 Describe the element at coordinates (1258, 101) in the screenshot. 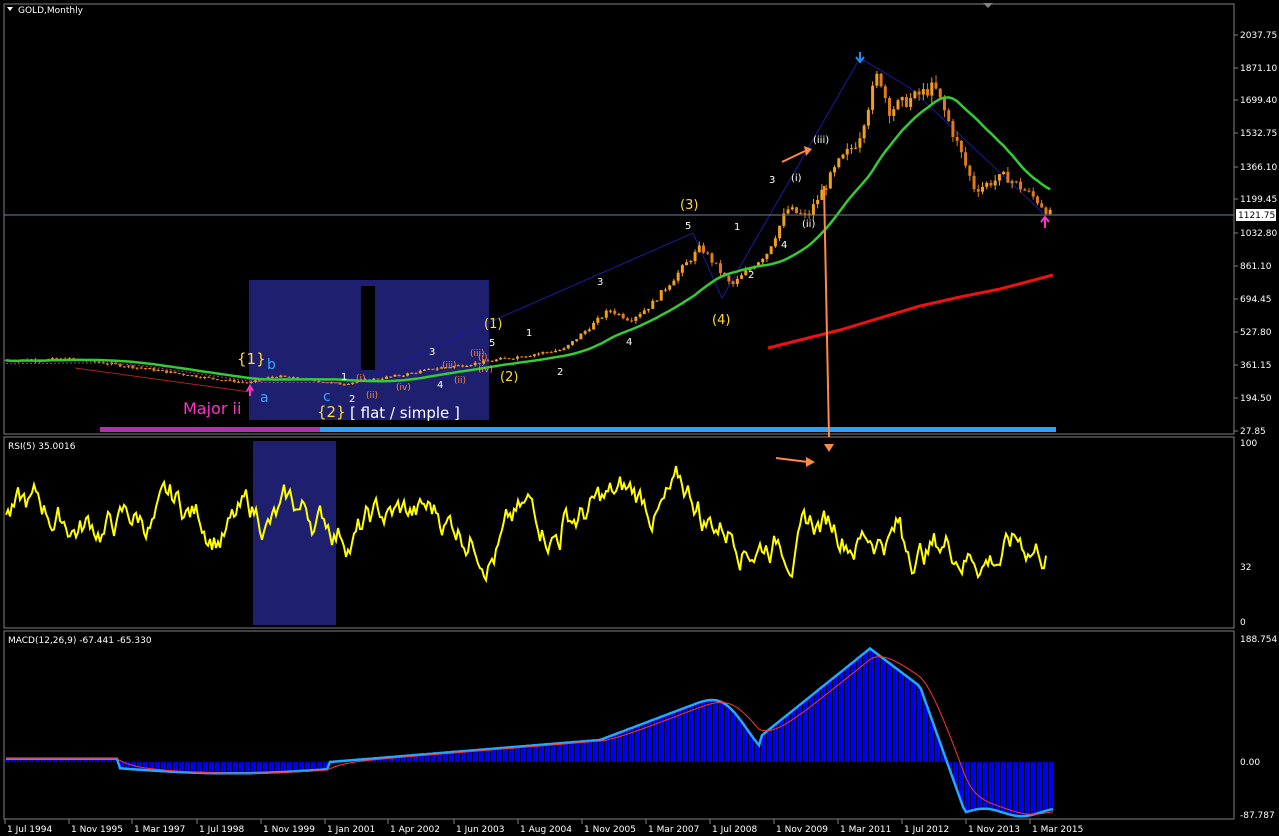

I see `price-tick-label: 1699.40` at that location.